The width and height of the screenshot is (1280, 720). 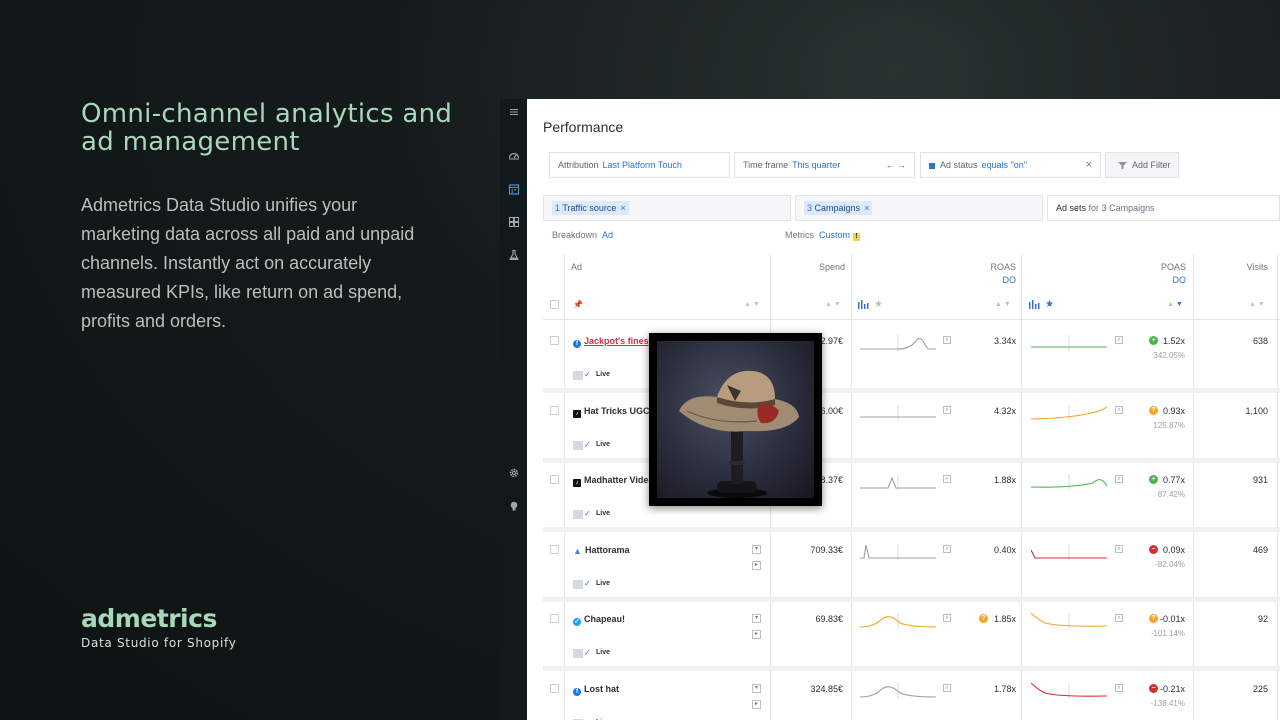 What do you see at coordinates (829, 619) in the screenshot?
I see `spend-value: 69.83€` at bounding box center [829, 619].